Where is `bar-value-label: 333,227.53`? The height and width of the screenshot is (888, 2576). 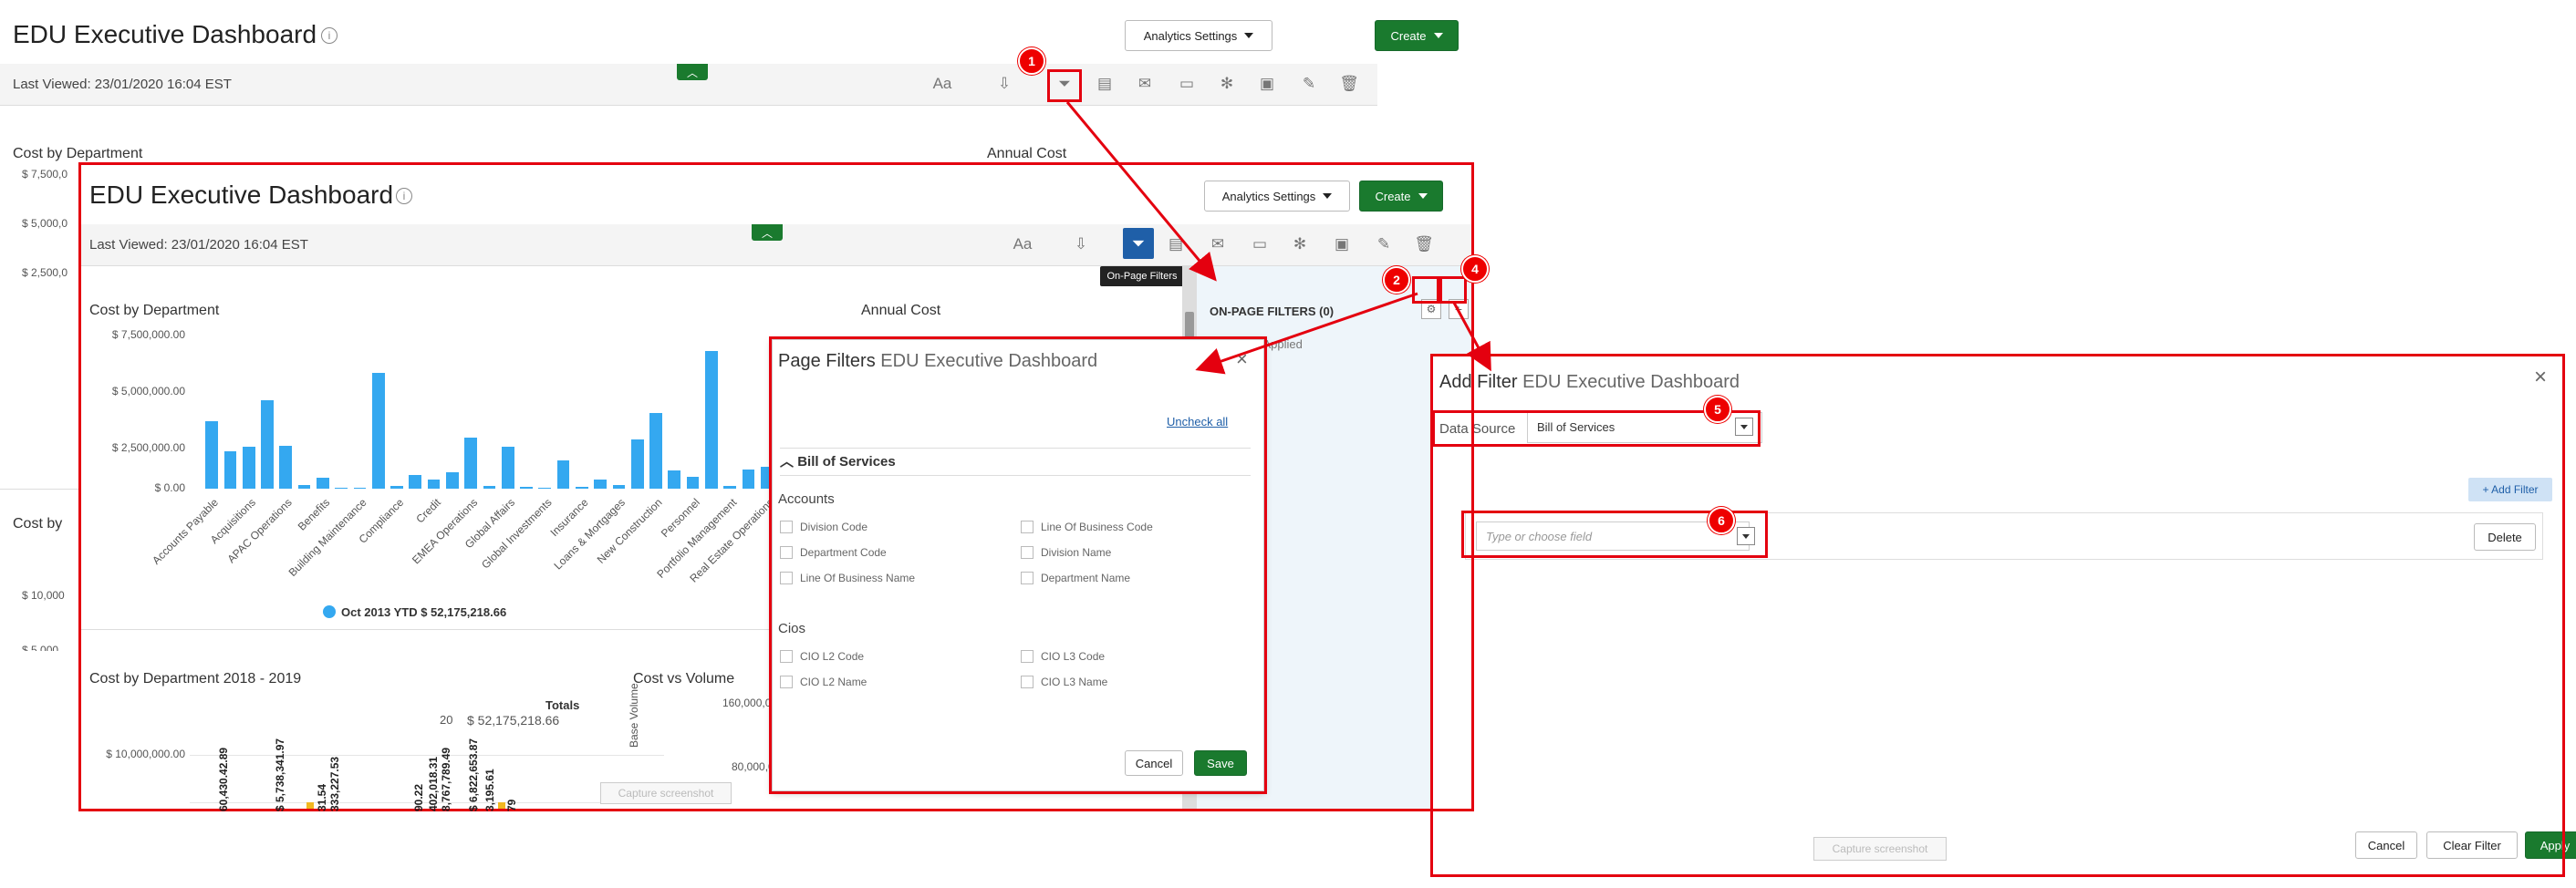
bar-value-label: 333,227.53 is located at coordinates (334, 783).